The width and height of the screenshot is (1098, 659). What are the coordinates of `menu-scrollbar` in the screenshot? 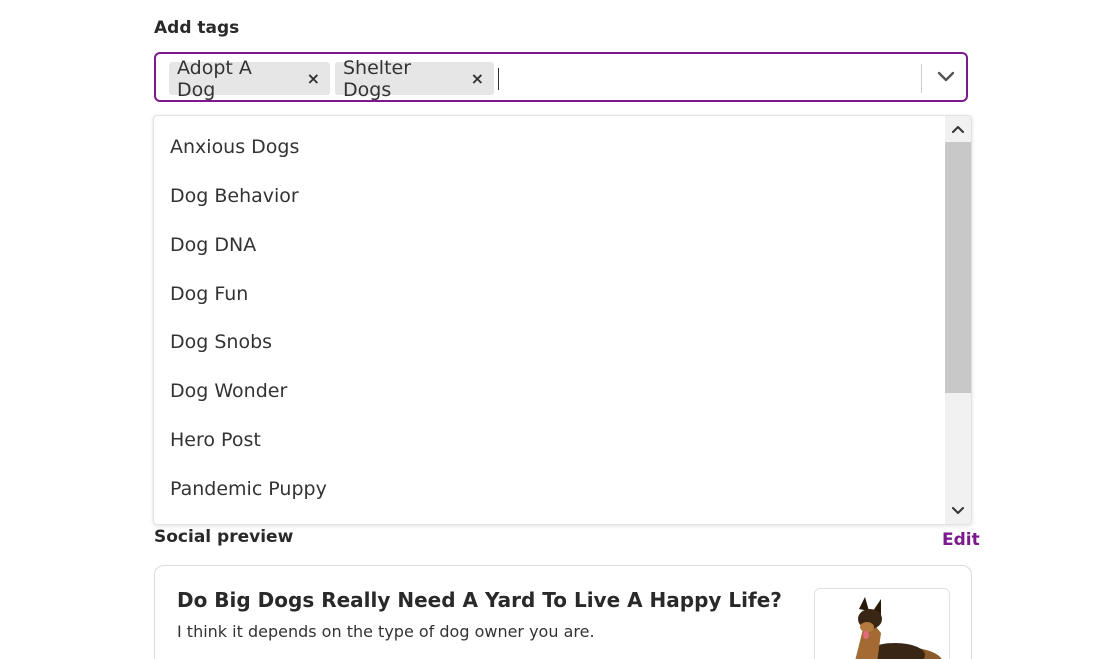 It's located at (958, 320).